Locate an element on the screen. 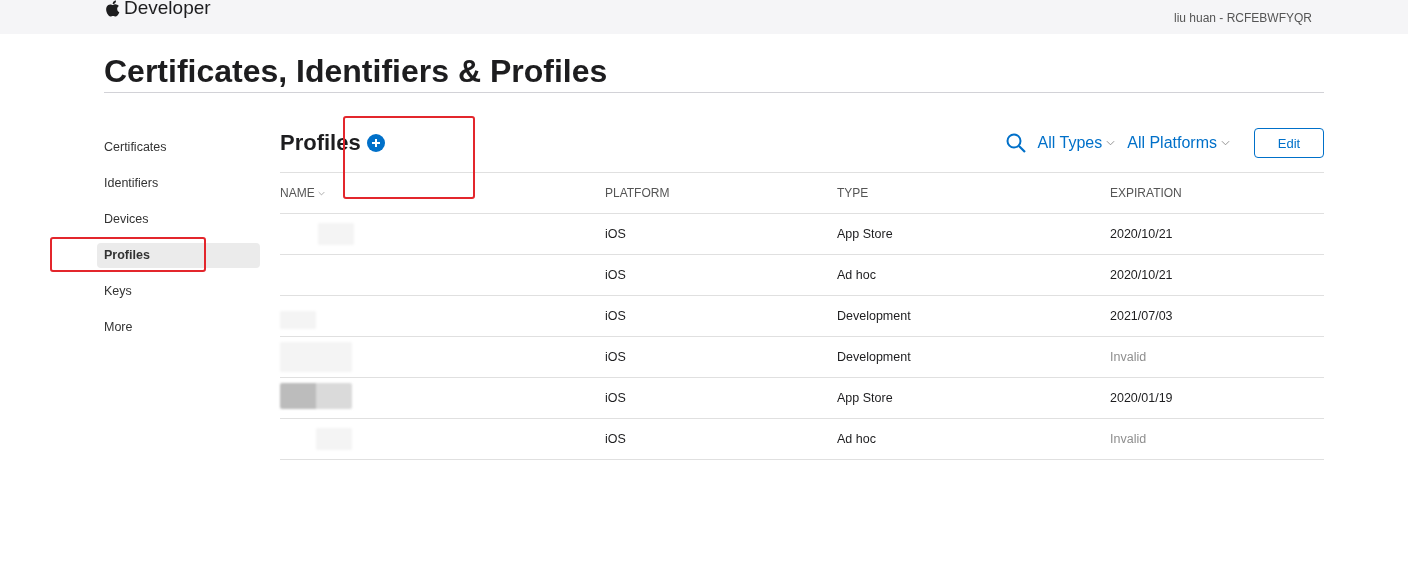 Image resolution: width=1408 pixels, height=575 pixels. table-cell: 2020/01/19 is located at coordinates (1141, 398).